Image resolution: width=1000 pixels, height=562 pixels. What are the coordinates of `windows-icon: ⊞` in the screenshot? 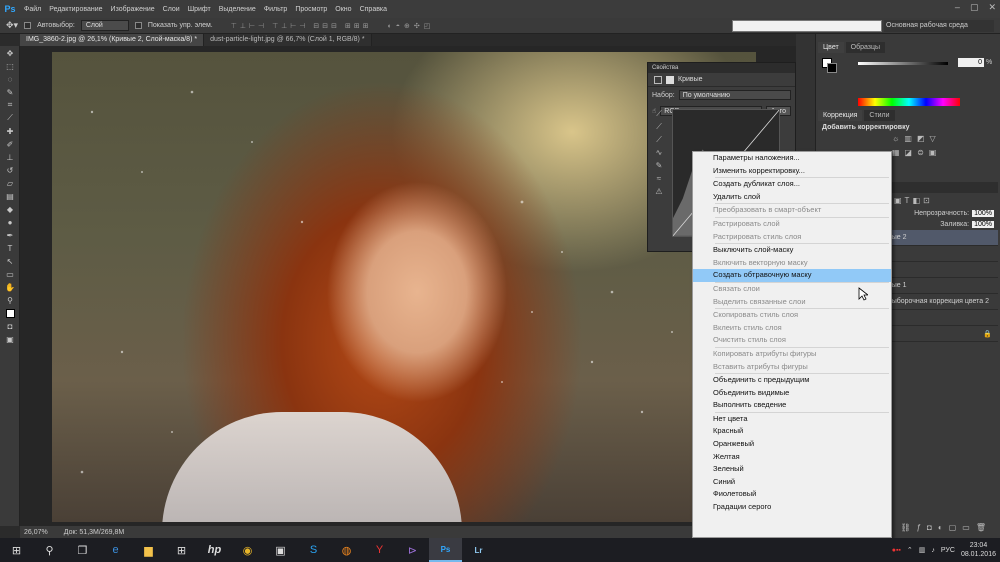 It's located at (16, 550).